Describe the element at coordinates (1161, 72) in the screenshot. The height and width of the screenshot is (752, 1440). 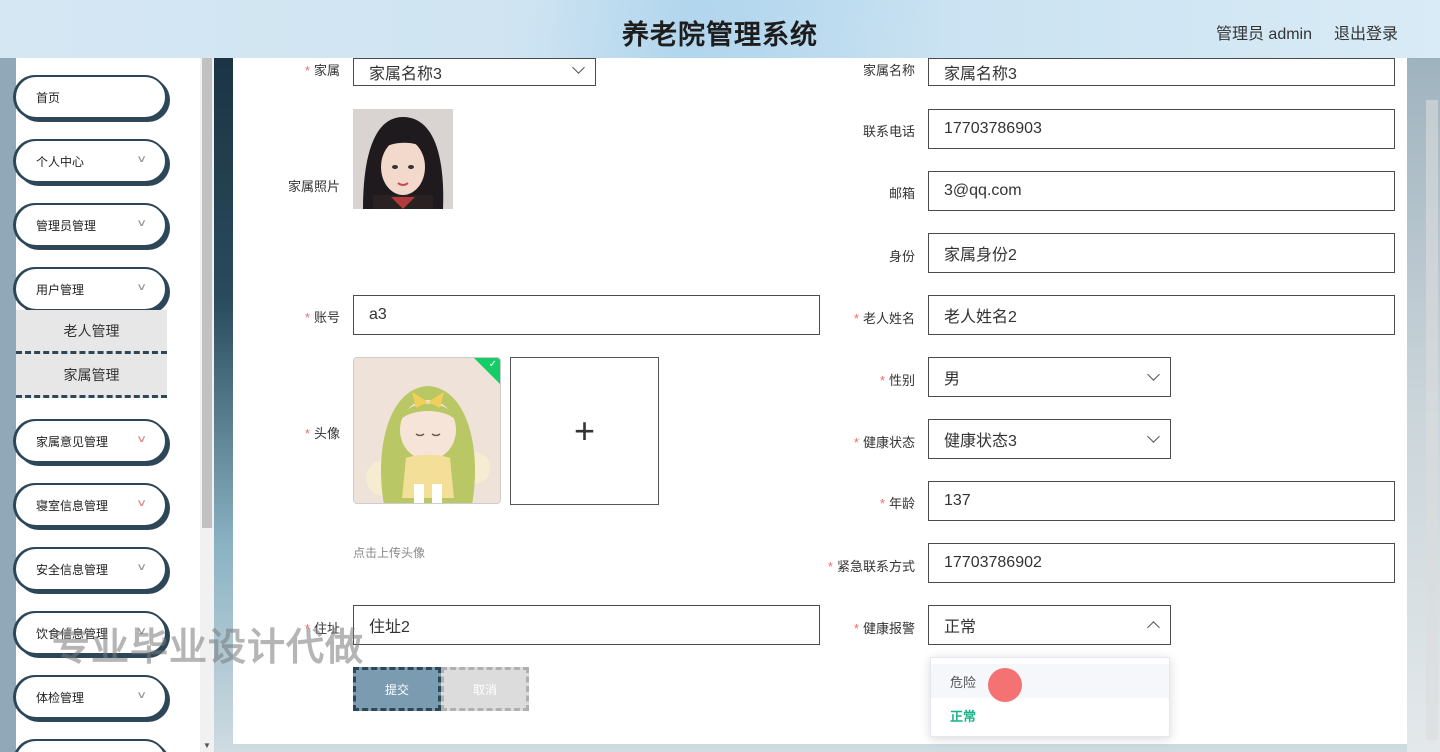
I see `family-name-field: 家属名称3` at that location.